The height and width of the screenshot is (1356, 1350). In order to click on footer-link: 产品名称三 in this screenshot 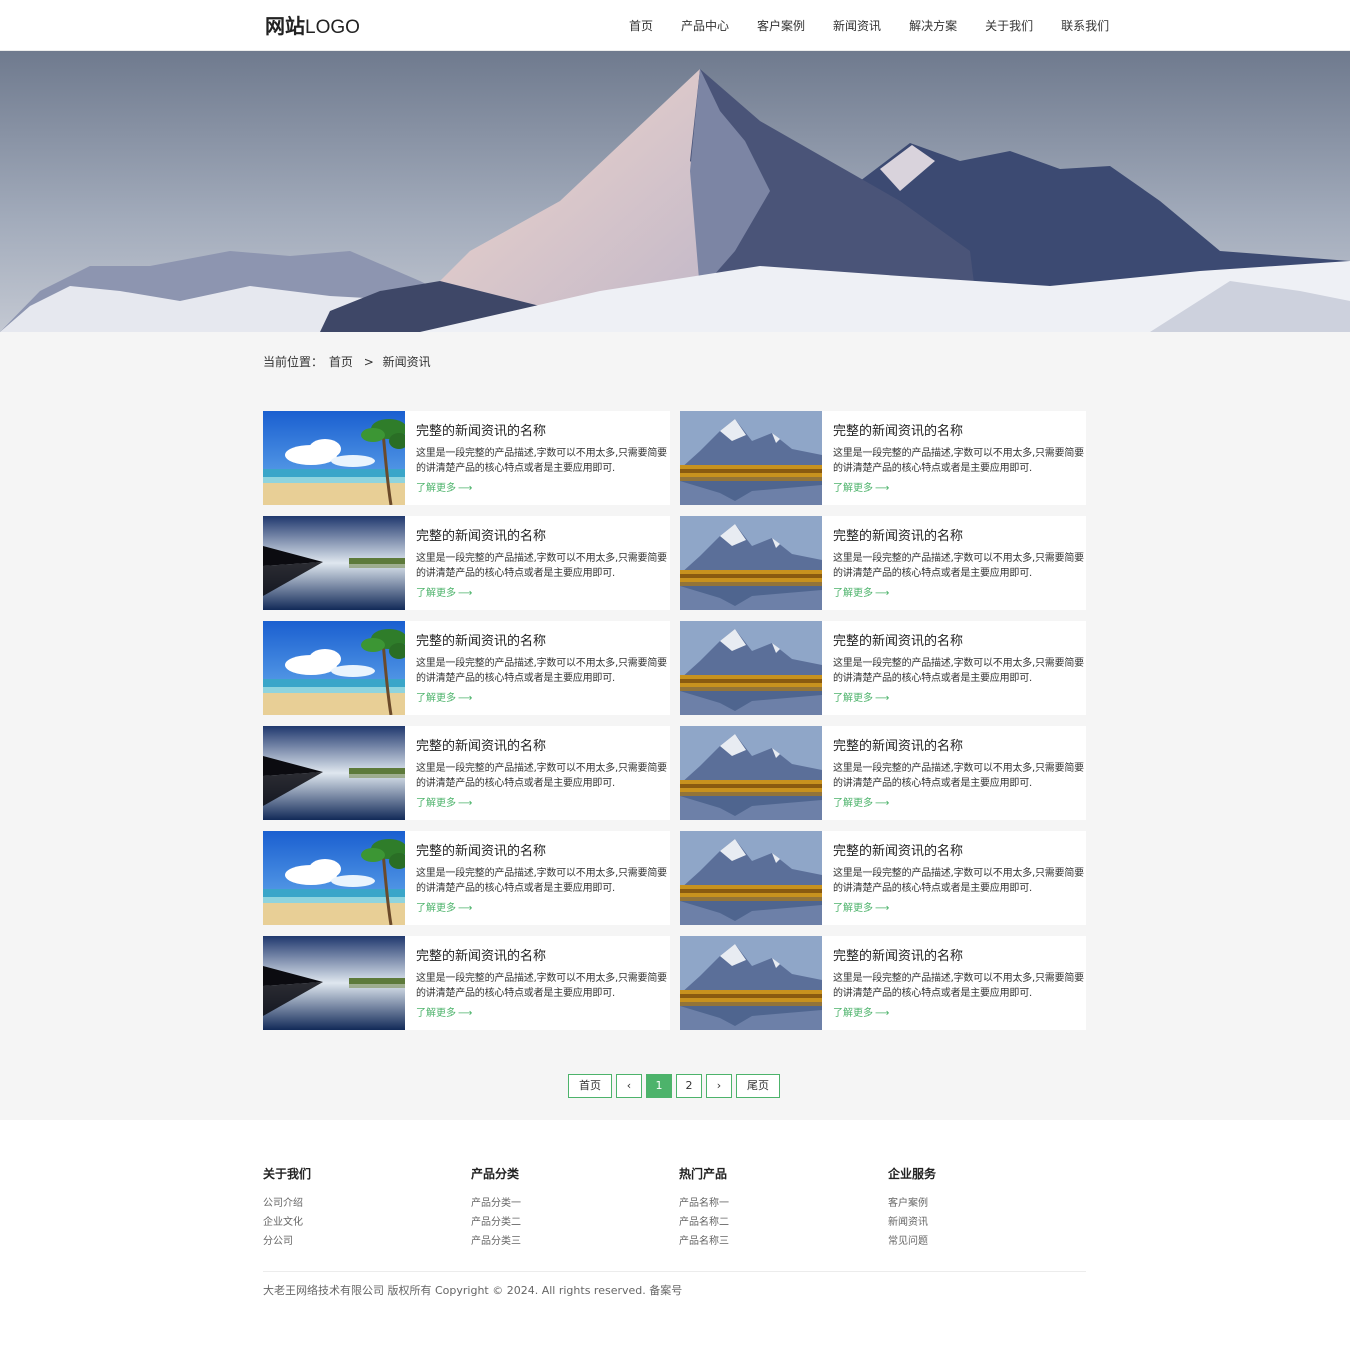, I will do `click(704, 1241)`.